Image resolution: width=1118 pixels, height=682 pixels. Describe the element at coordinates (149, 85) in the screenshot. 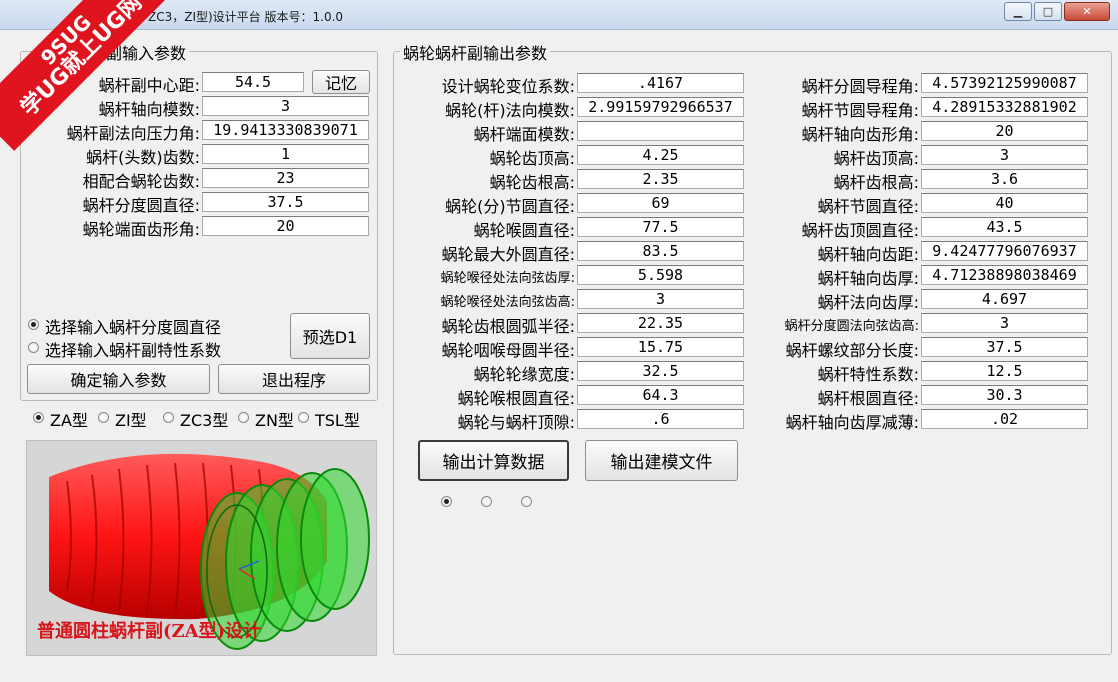

I see `input-label: 蜗杆副中心距:` at that location.